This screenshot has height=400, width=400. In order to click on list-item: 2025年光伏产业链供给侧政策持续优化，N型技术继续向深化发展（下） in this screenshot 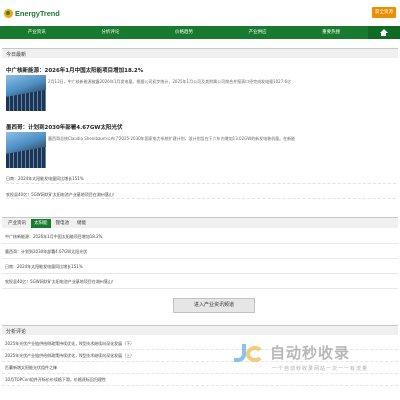, I will do `click(200, 344)`.